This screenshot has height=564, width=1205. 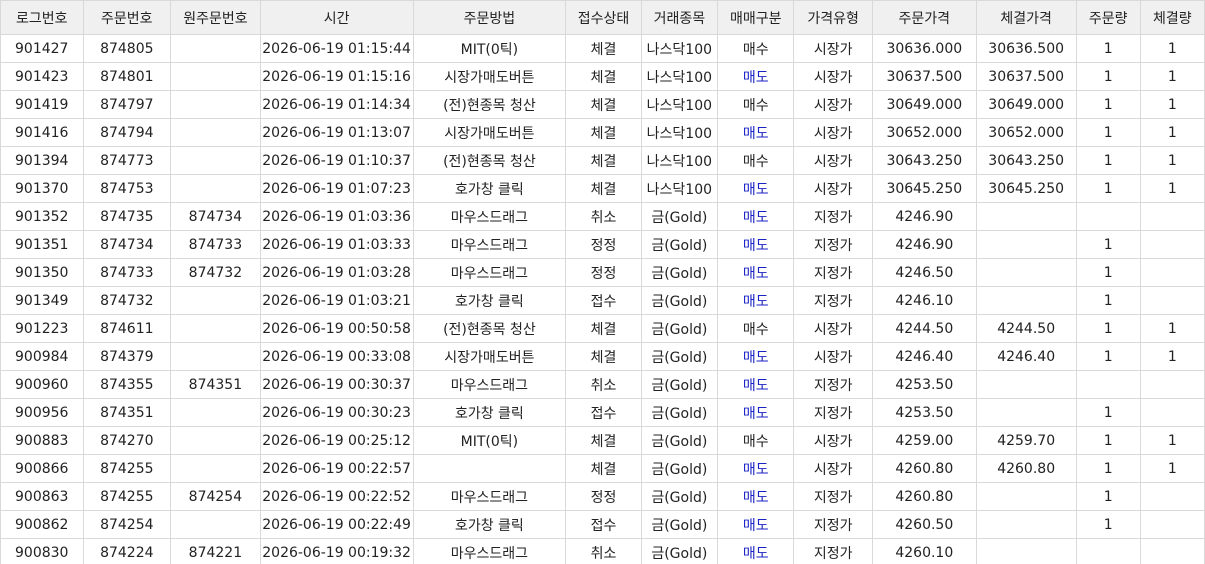 I want to click on cell-order-no: 874801, so click(x=127, y=76).